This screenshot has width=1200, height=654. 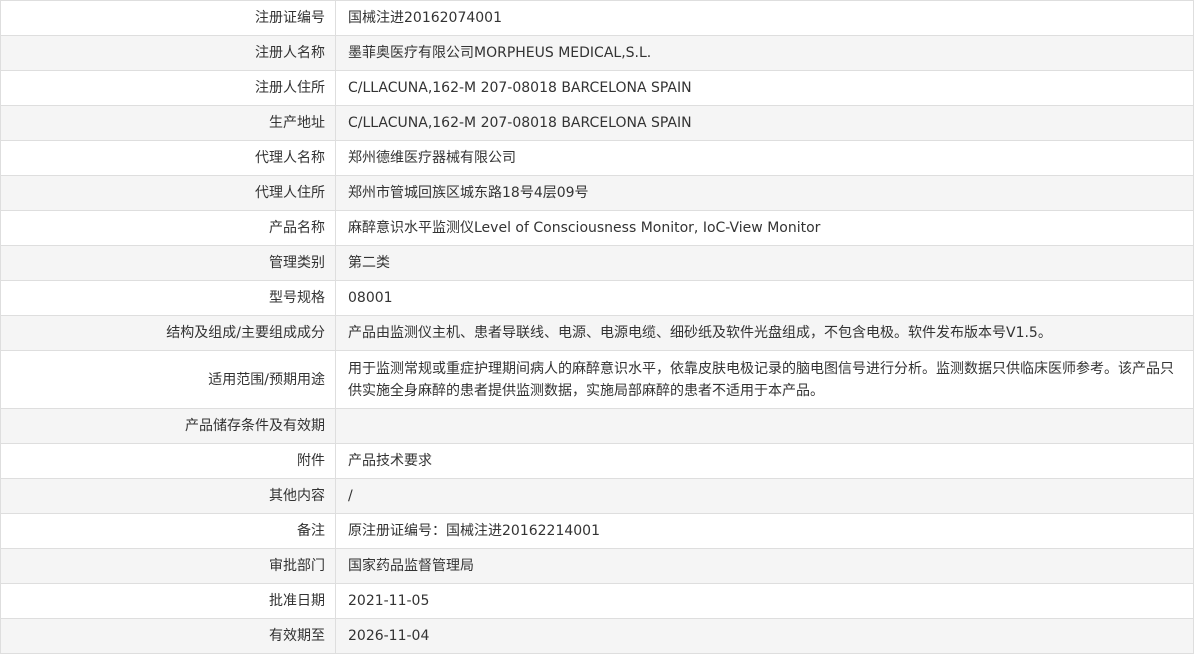 What do you see at coordinates (168, 461) in the screenshot?
I see `row-label: 附件` at bounding box center [168, 461].